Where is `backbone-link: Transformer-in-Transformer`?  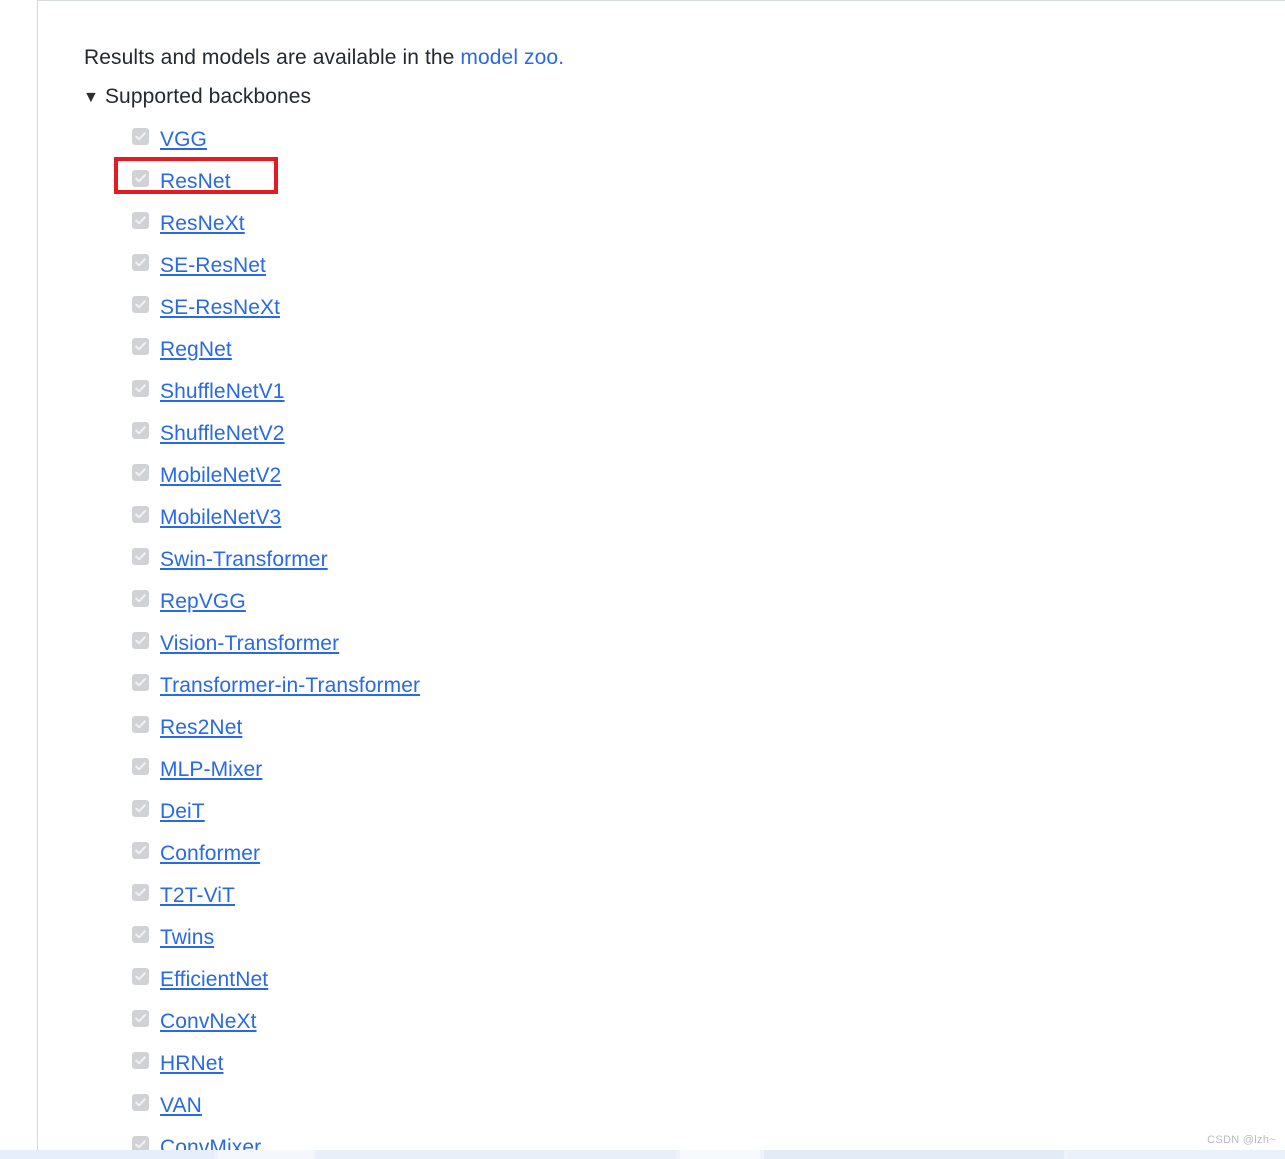 backbone-link: Transformer-in-Transformer is located at coordinates (290, 686).